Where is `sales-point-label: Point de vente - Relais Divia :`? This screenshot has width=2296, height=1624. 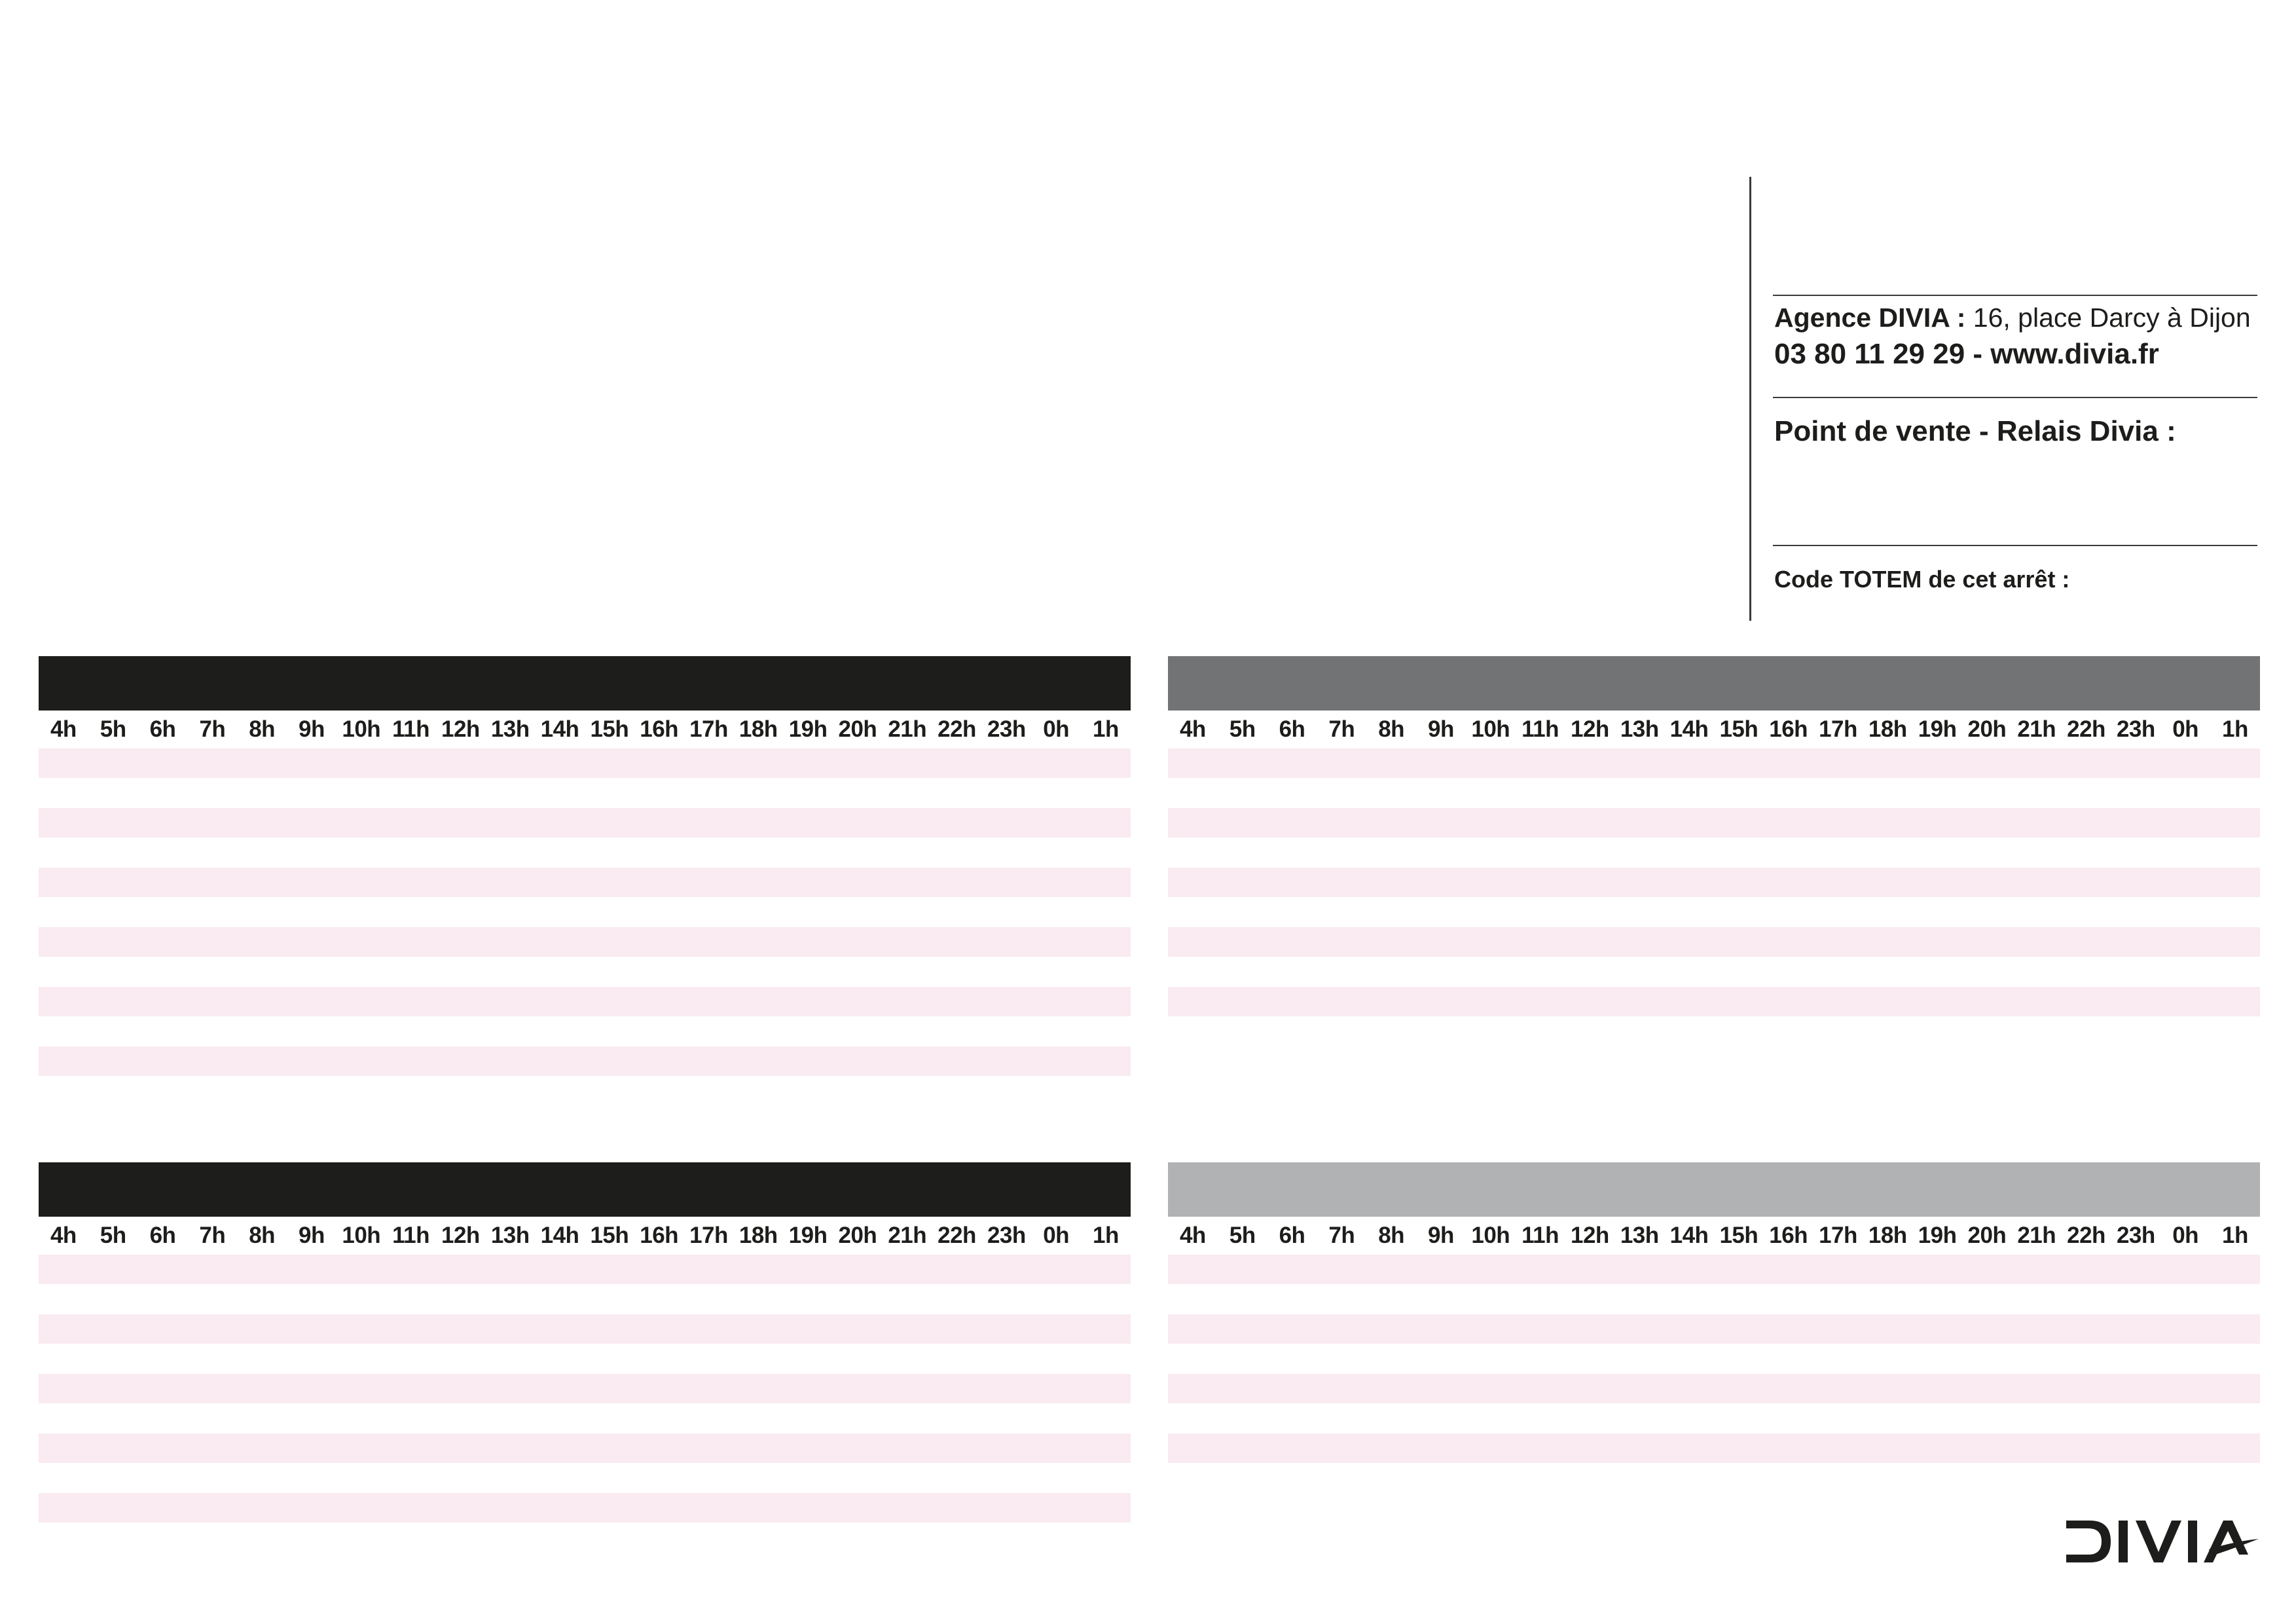 sales-point-label: Point de vente - Relais Divia : is located at coordinates (1975, 431).